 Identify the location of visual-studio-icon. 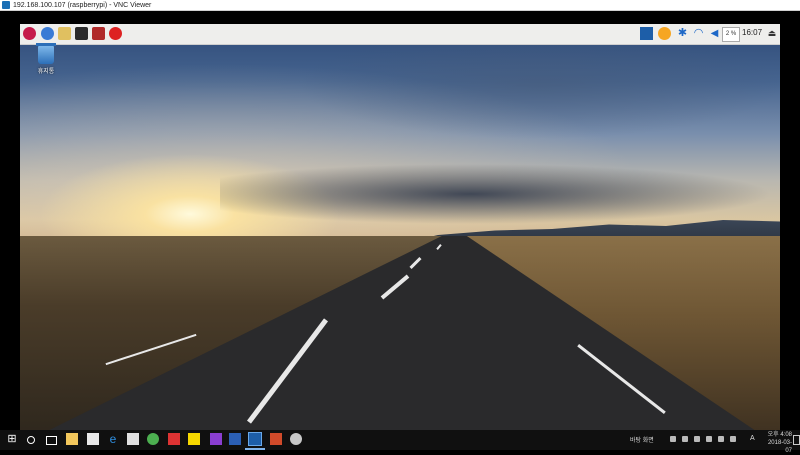
(216, 439).